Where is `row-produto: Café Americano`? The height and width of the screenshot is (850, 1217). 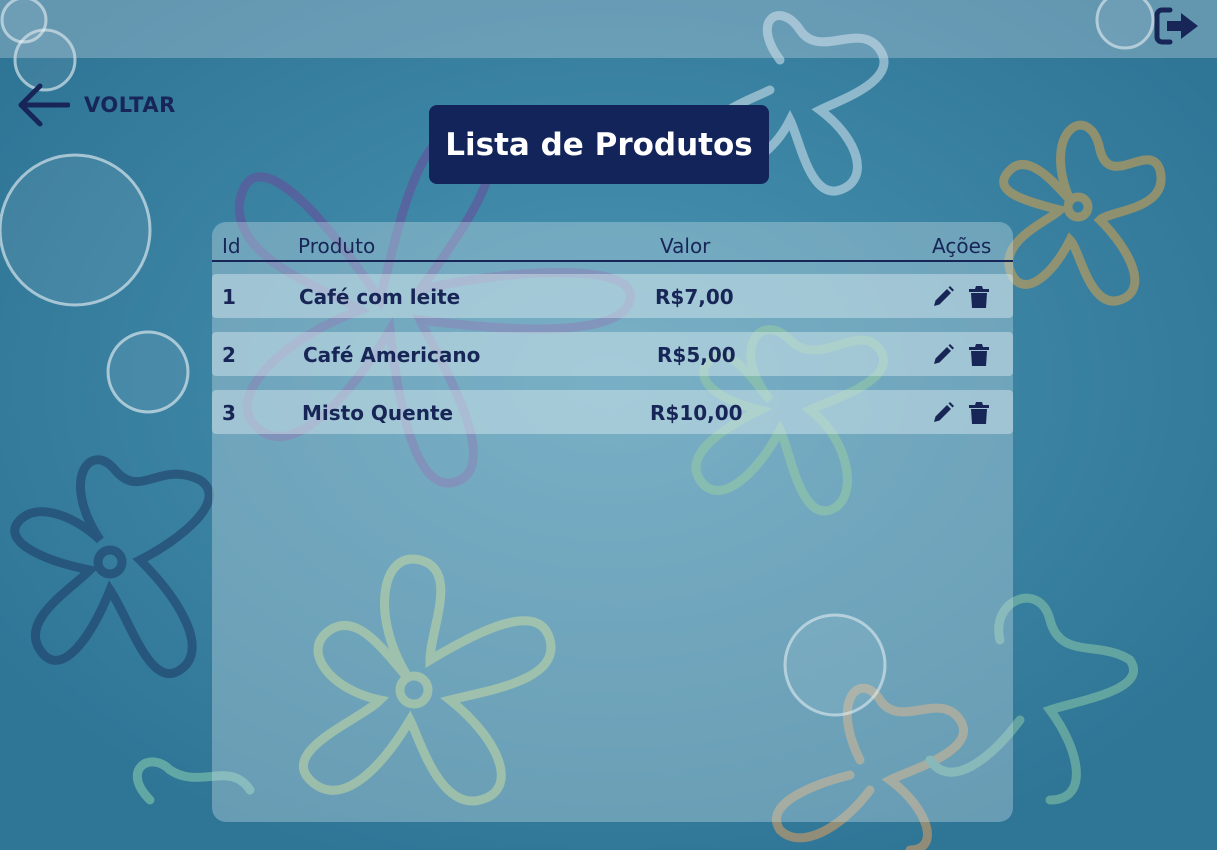 row-produto: Café Americano is located at coordinates (392, 355).